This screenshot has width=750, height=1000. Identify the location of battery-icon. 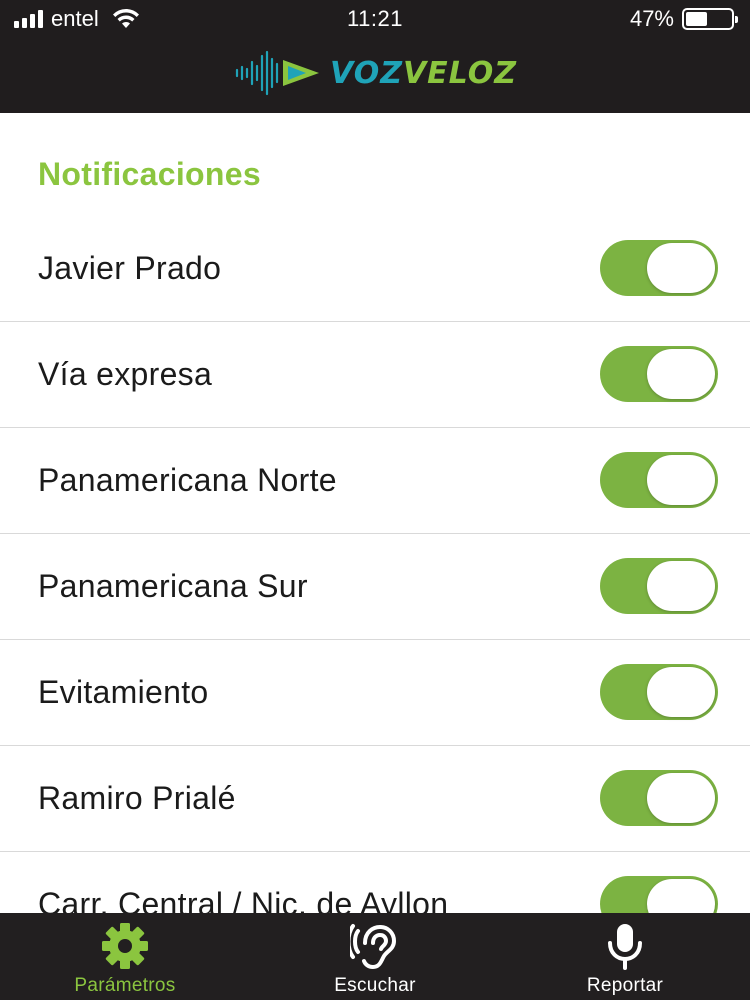
(710, 19).